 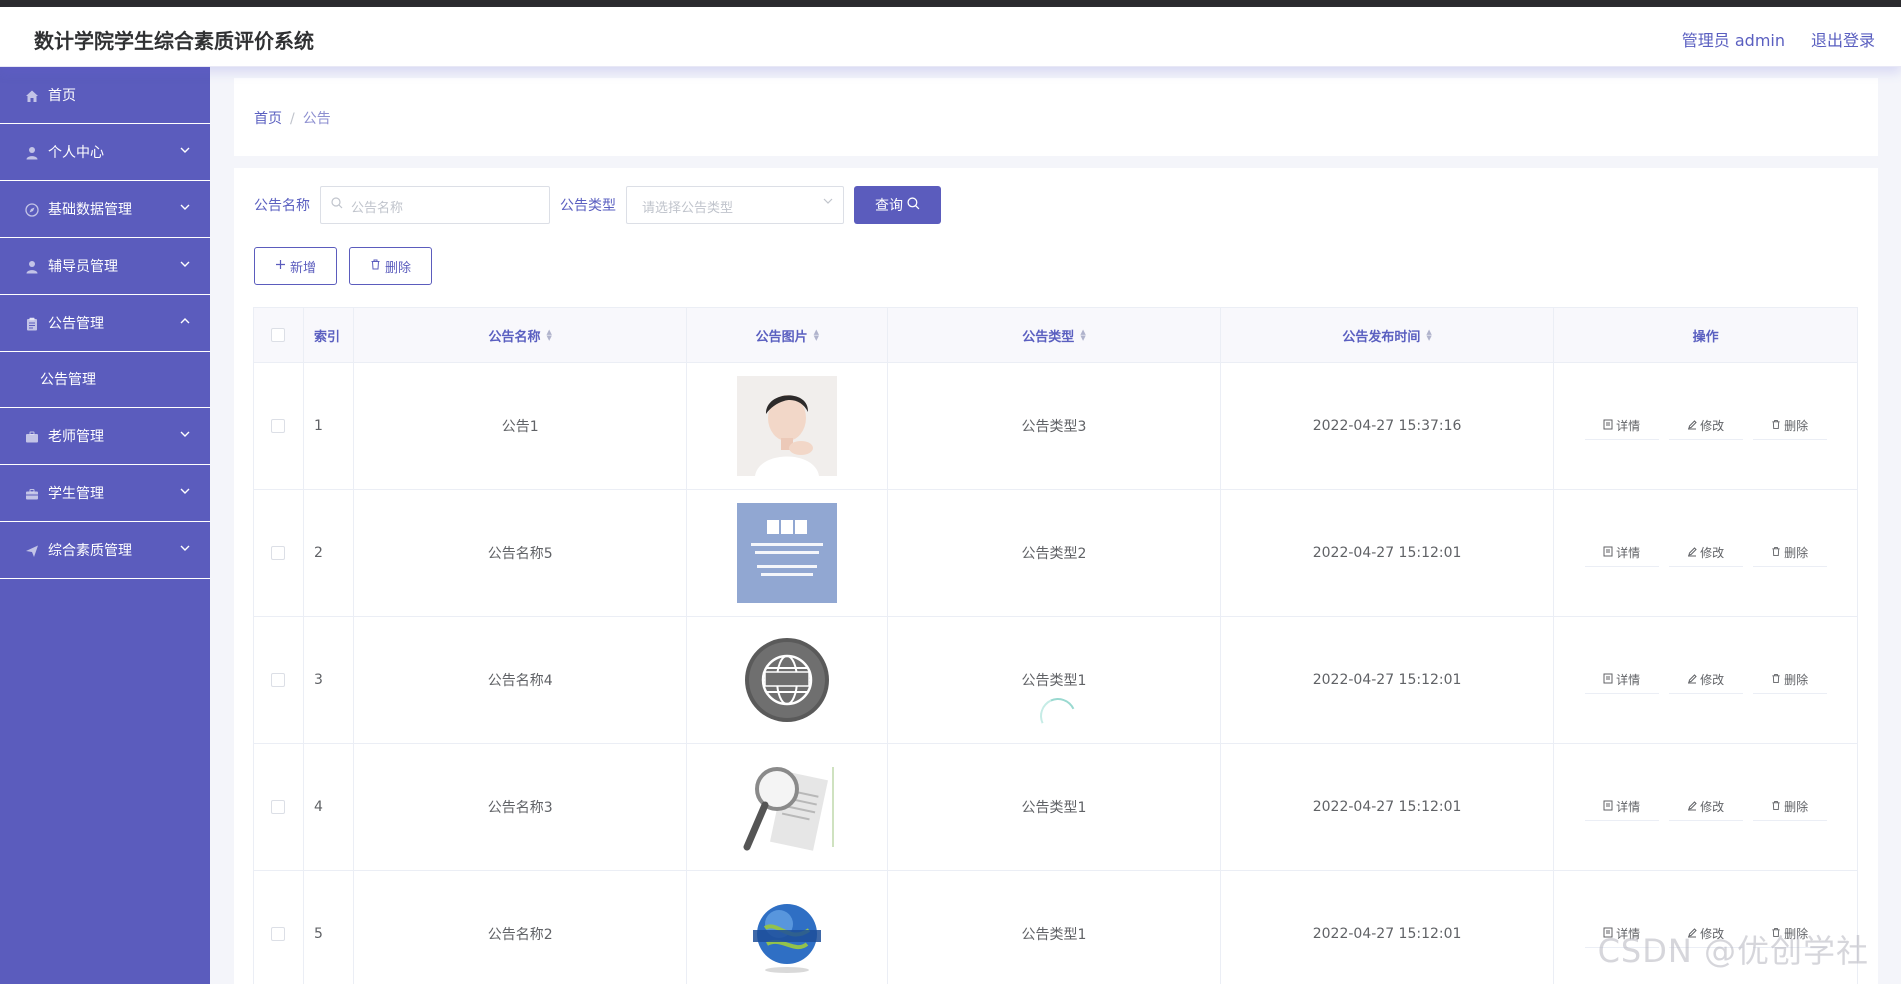 I want to click on document-icon, so click(x=1608, y=553).